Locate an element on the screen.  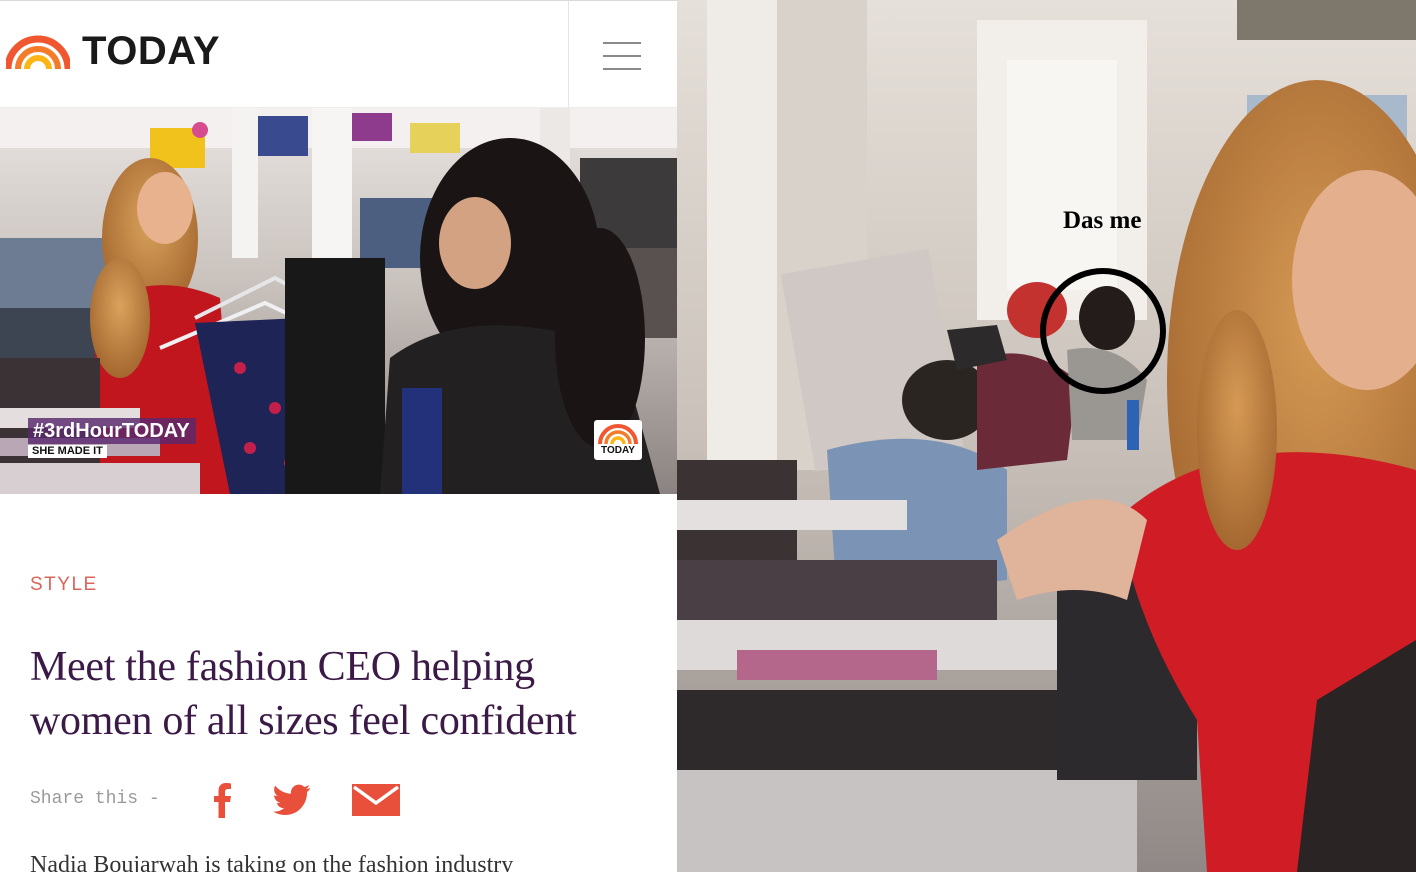
hashtag-lower-third: #3rdHourTODAY is located at coordinates (112, 431).